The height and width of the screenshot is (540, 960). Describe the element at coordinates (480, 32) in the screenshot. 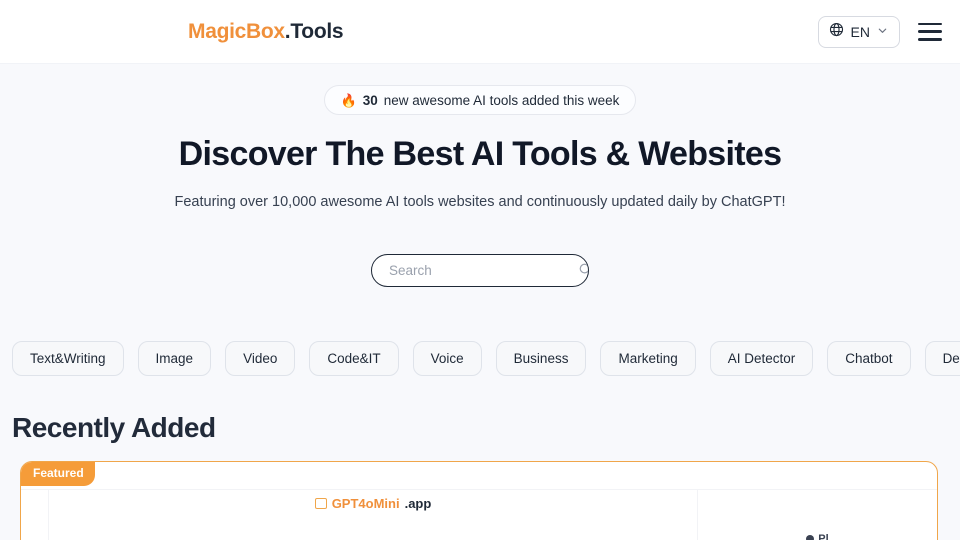

I see `site-header: MagicBox.Tools EN` at that location.